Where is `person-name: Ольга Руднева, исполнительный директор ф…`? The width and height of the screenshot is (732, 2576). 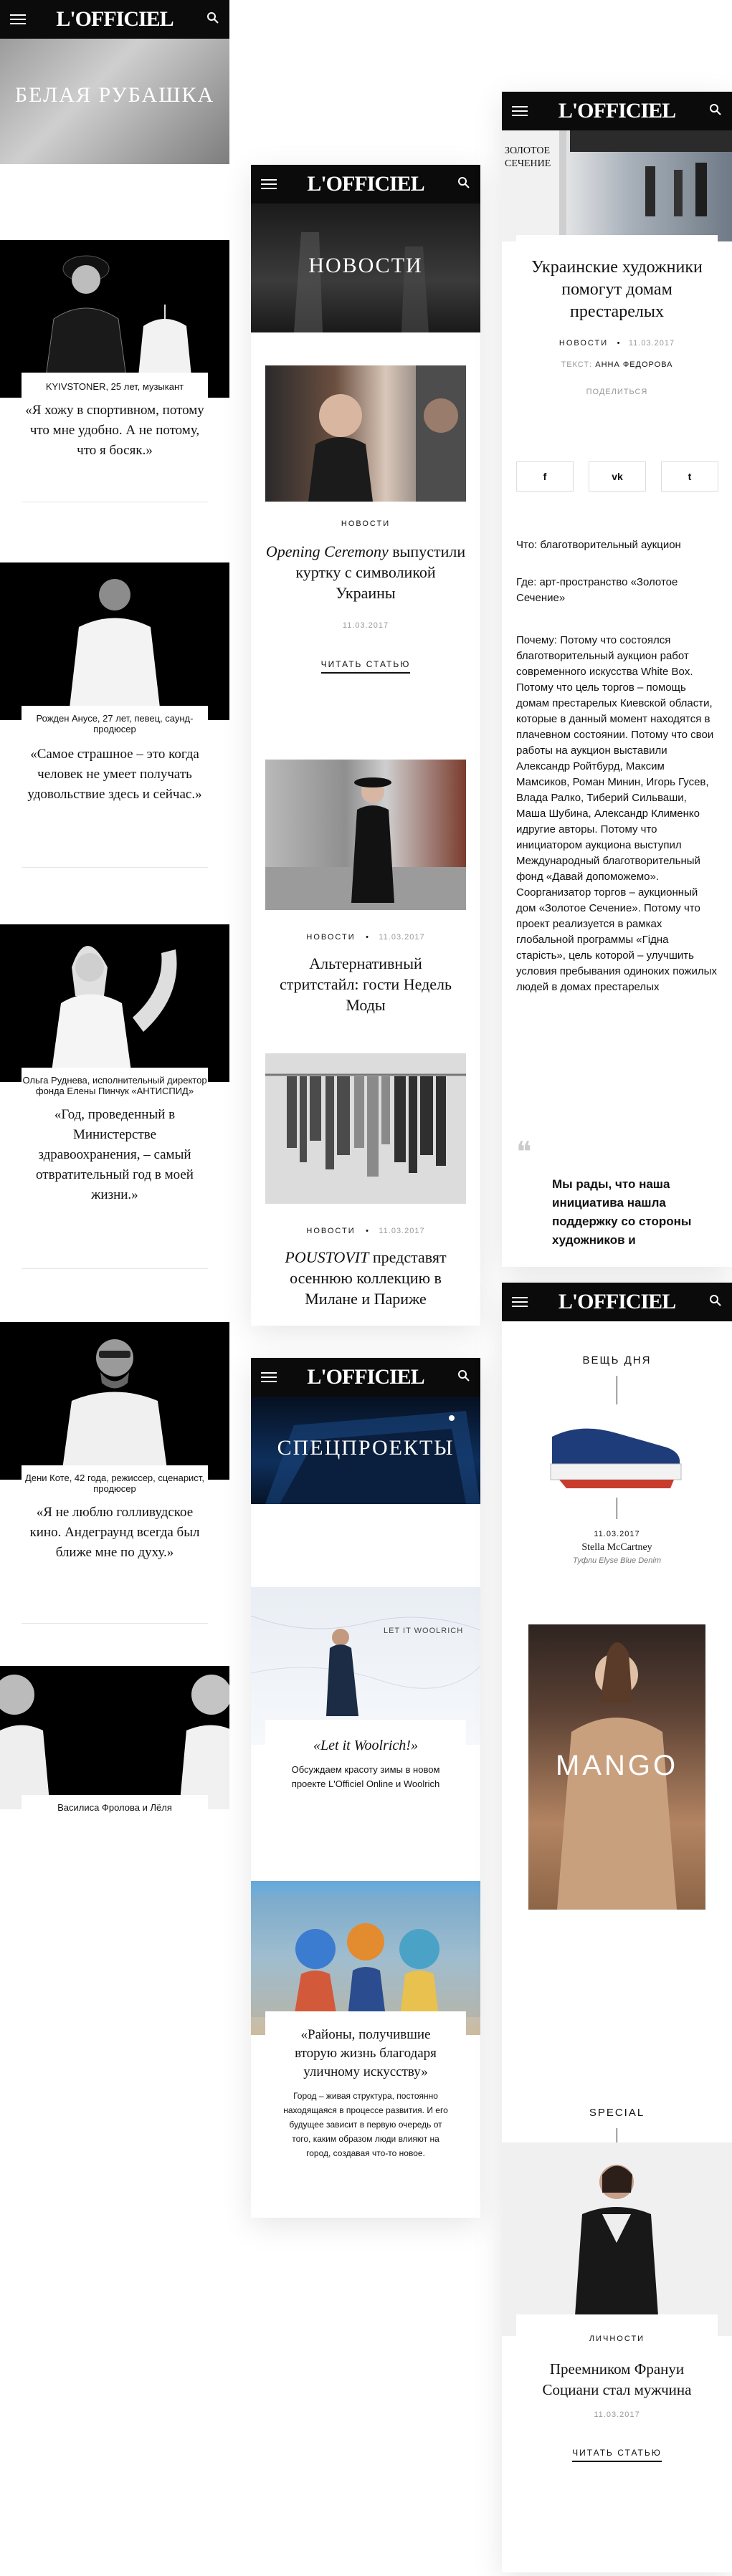 person-name: Ольга Руднева, исполнительный директор ф… is located at coordinates (115, 1085).